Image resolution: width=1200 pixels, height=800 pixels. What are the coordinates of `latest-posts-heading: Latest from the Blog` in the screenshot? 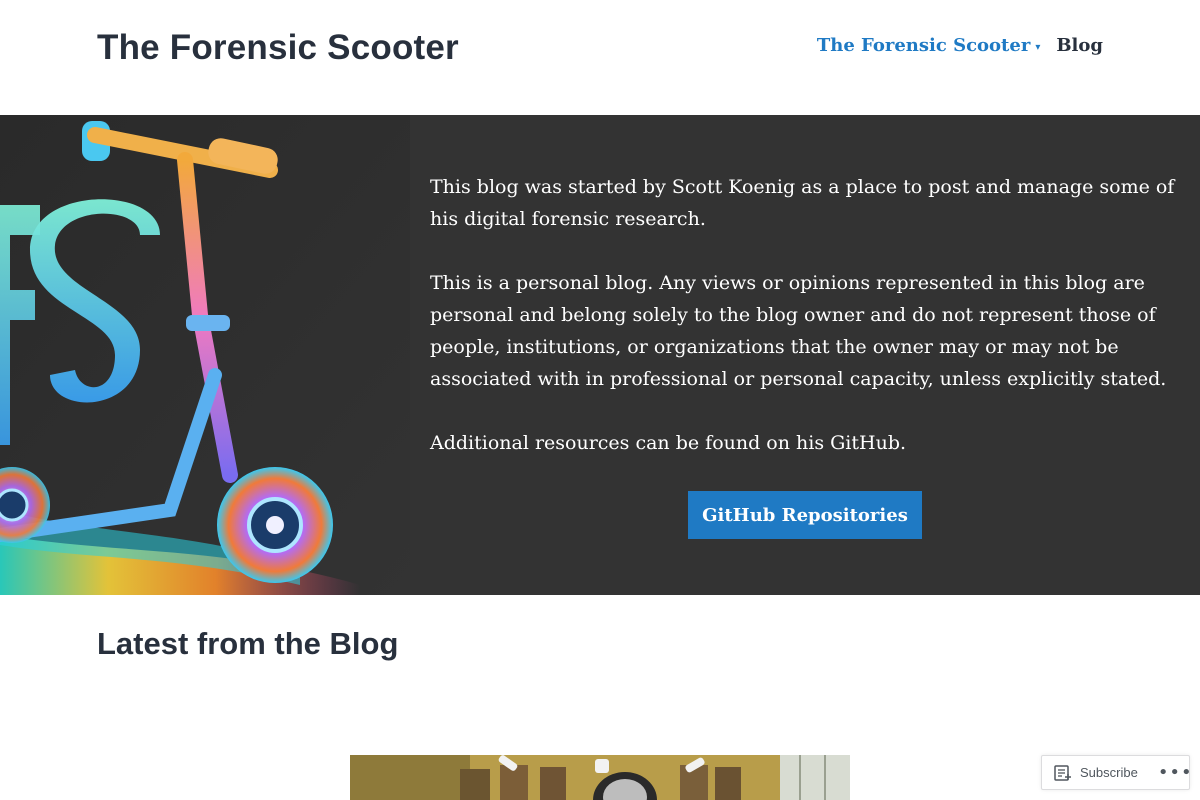 It's located at (248, 643).